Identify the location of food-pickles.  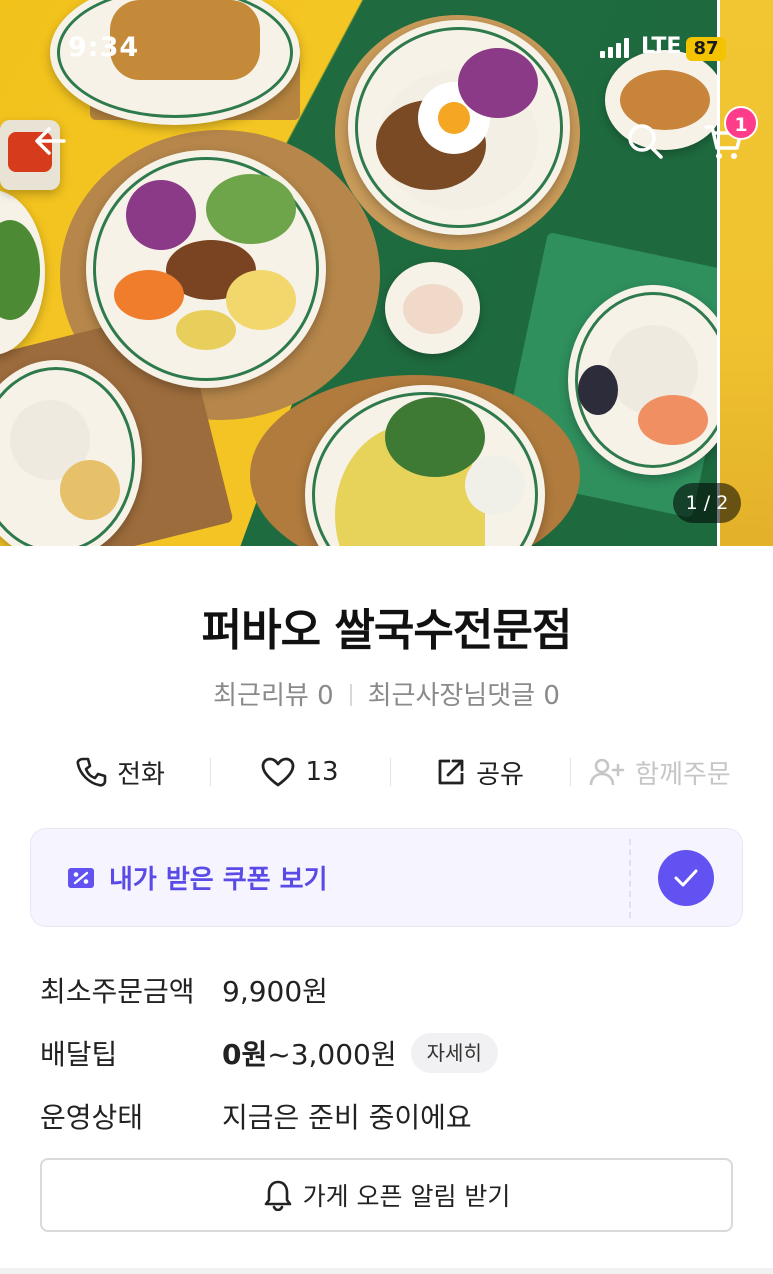
(495, 485).